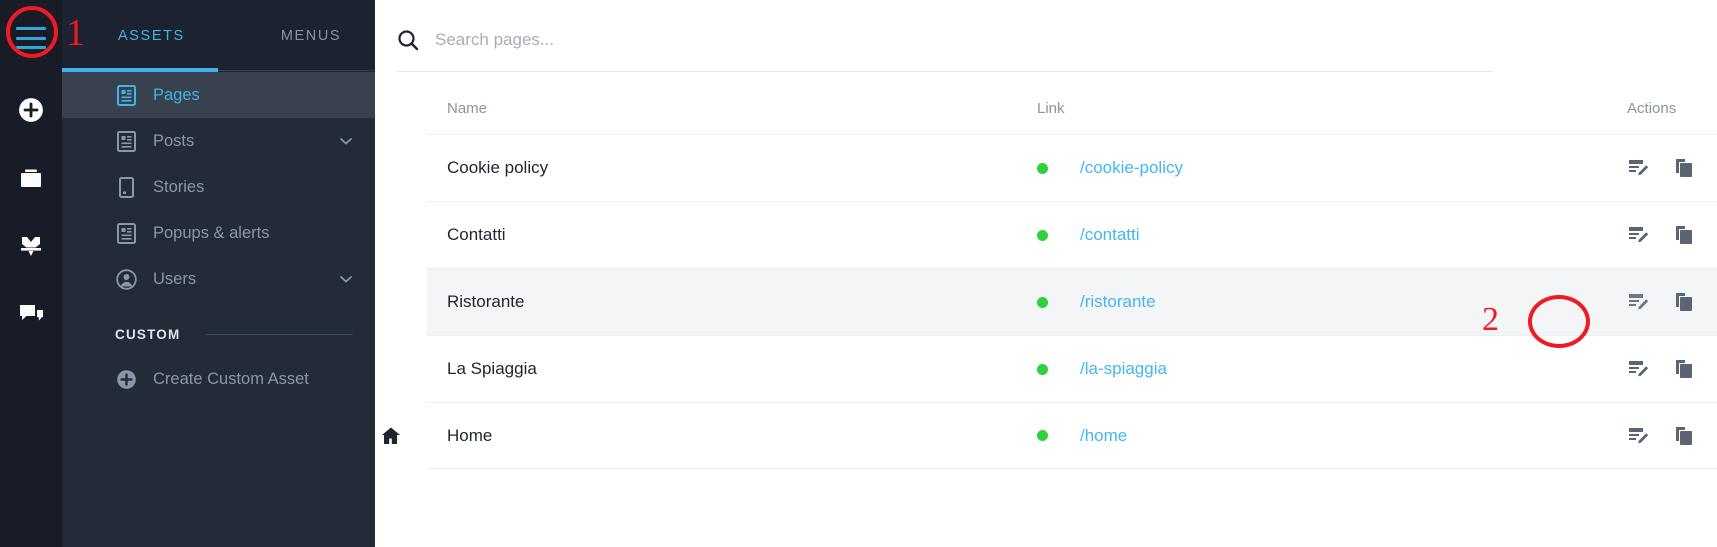  Describe the element at coordinates (218, 187) in the screenshot. I see `sidebar-item-stories: Stories` at that location.